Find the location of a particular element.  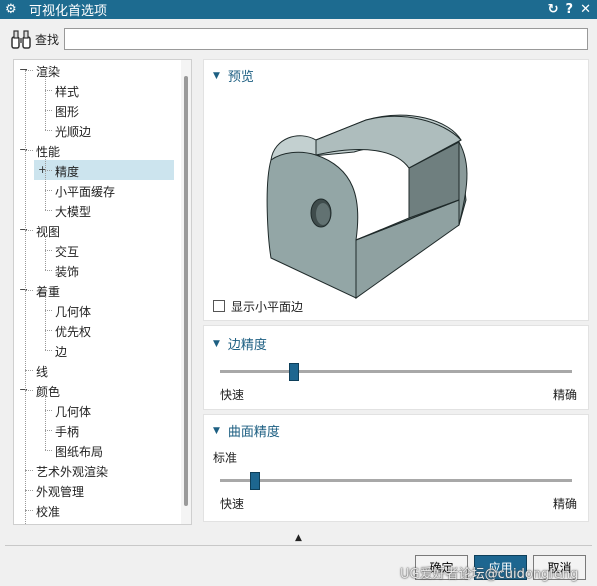

title-bar: ⚙ 可视化首选项 ↻ ? ✕ is located at coordinates (298, 9).